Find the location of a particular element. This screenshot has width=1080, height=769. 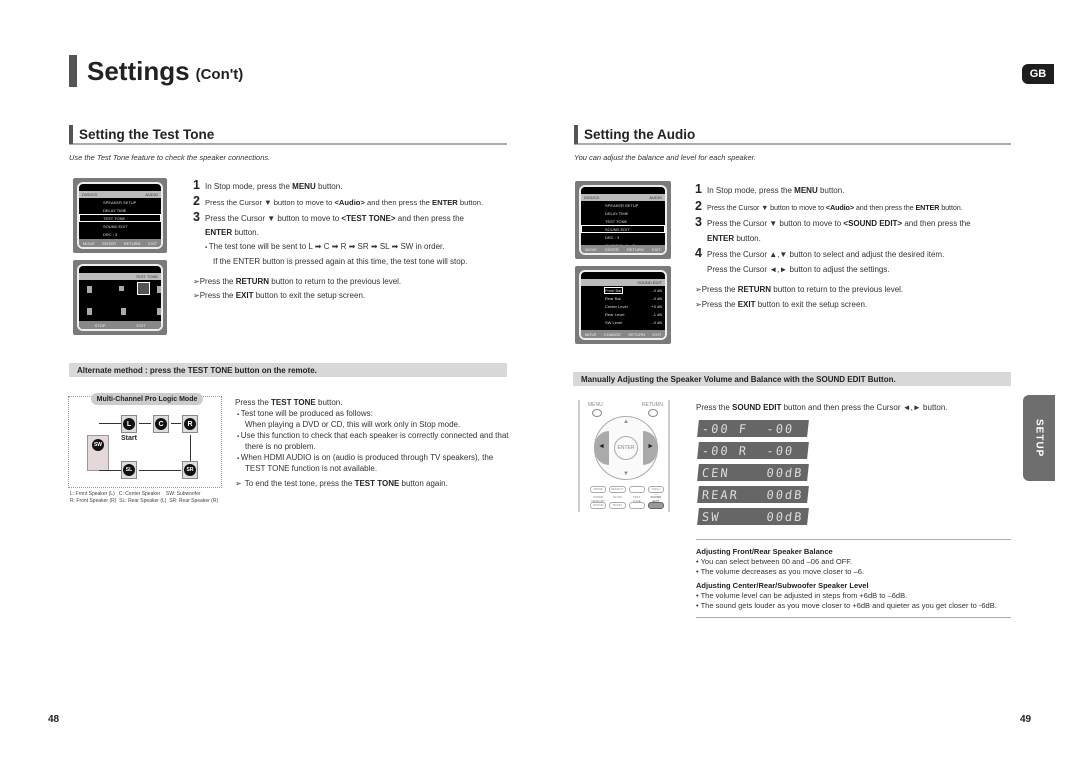

remote-button-label: SLOW is located at coordinates (617, 497).